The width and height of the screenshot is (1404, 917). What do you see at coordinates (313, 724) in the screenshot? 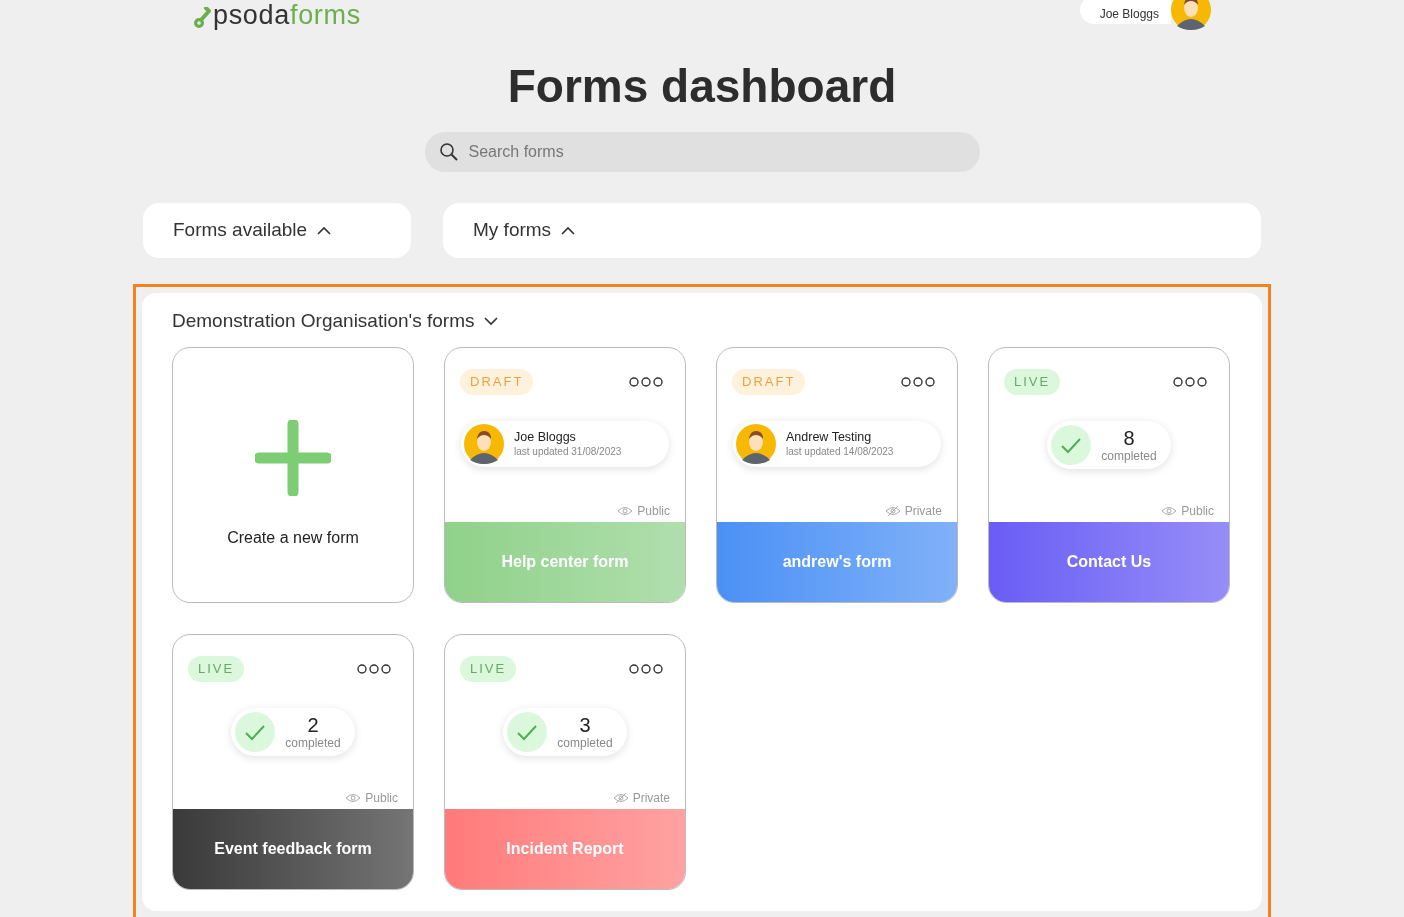
I see `completed-count: 2` at bounding box center [313, 724].